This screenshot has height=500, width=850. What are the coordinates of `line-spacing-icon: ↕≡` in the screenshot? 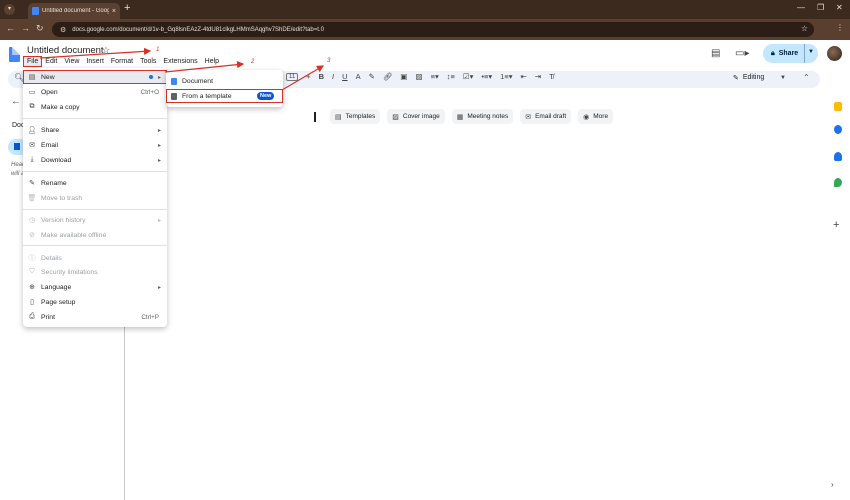 It's located at (451, 76).